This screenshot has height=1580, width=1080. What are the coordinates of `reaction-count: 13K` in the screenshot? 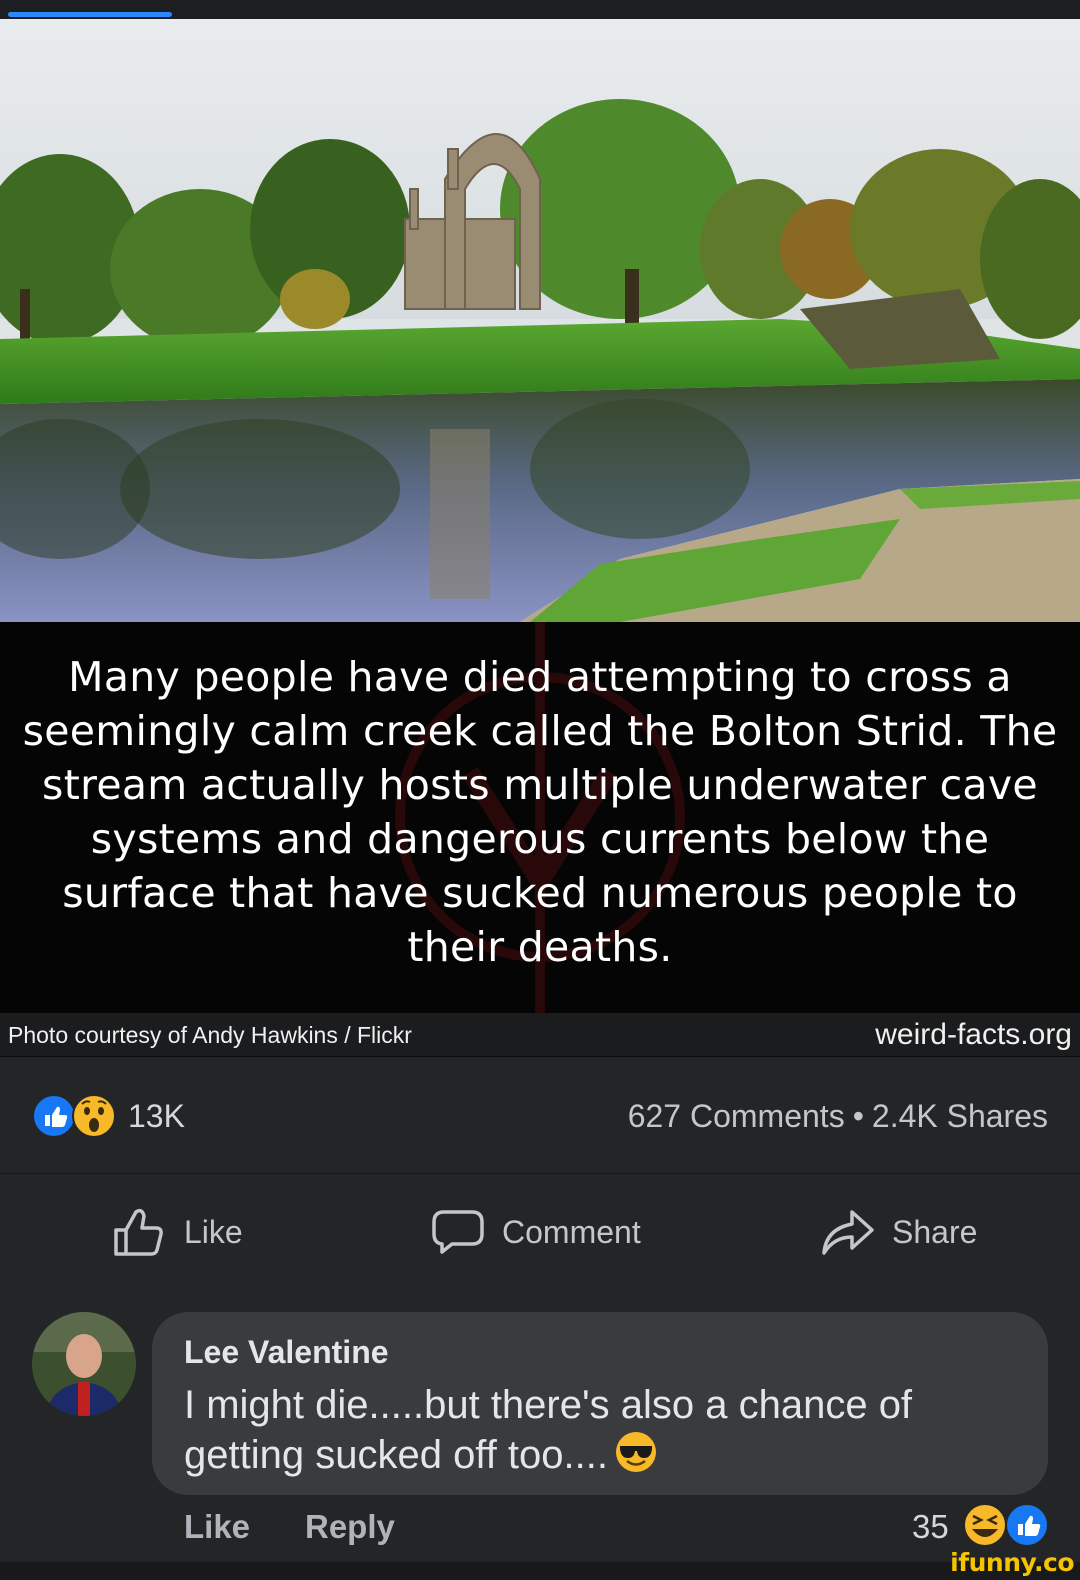 It's located at (156, 1116).